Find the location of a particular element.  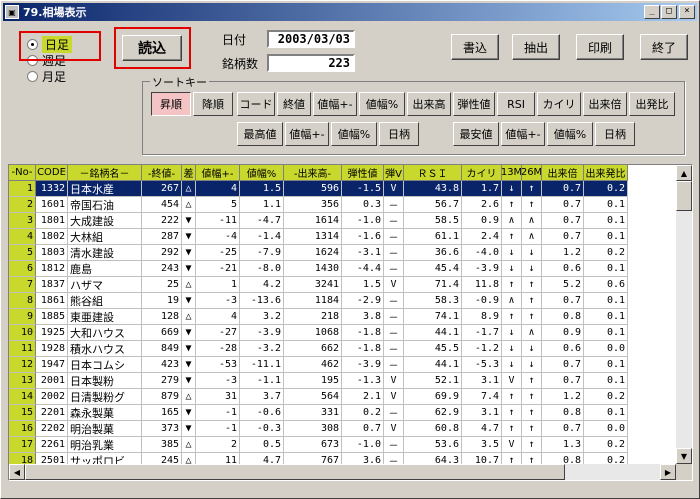

table-cell: 0.7 is located at coordinates (563, 221).